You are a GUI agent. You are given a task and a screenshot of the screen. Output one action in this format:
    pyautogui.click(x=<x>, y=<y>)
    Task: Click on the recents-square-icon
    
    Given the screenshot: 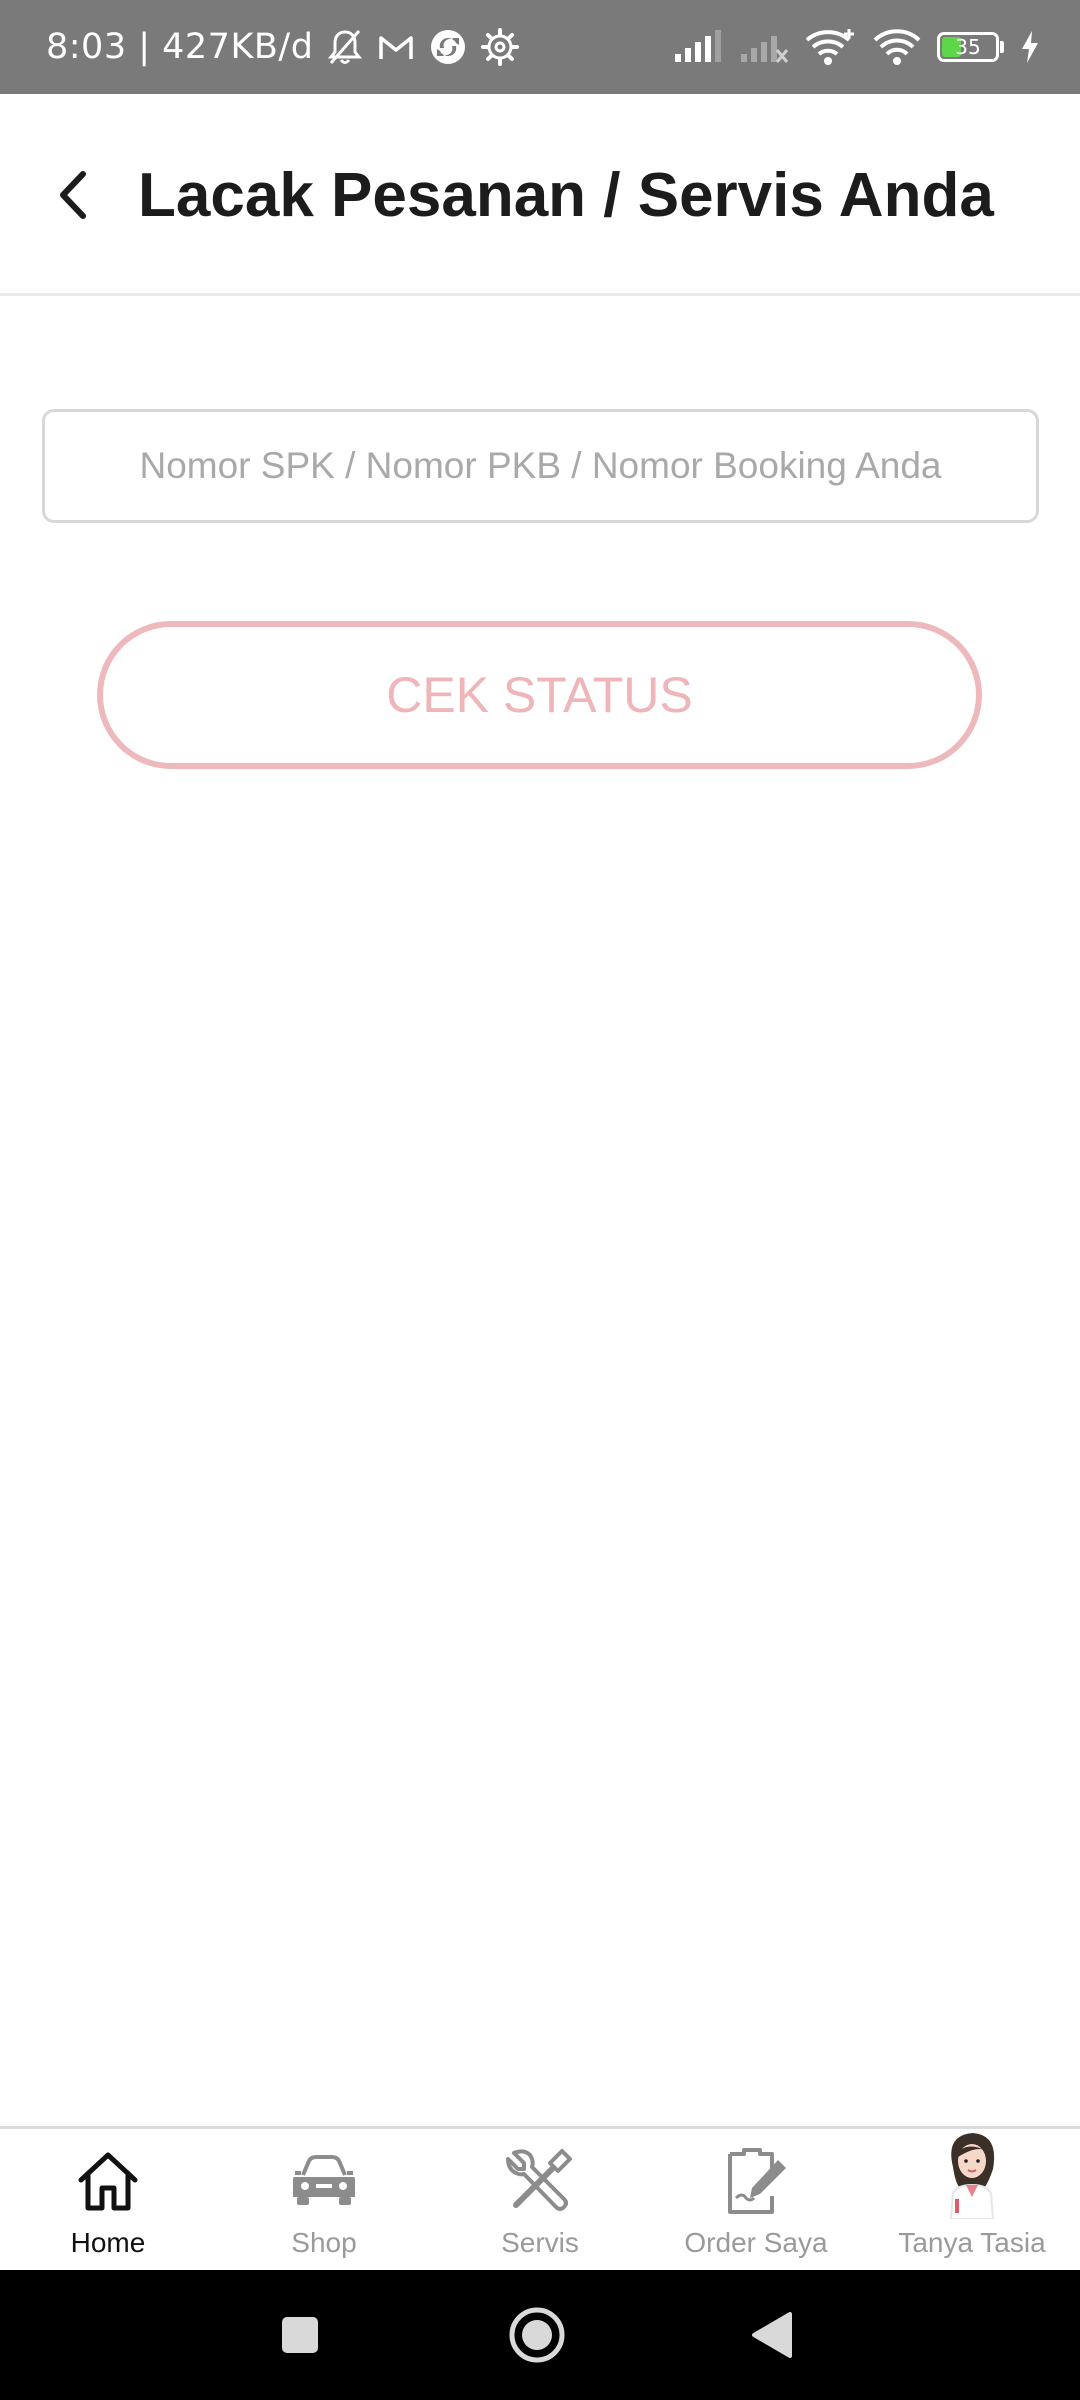 What is the action you would take?
    pyautogui.click(x=300, y=2335)
    